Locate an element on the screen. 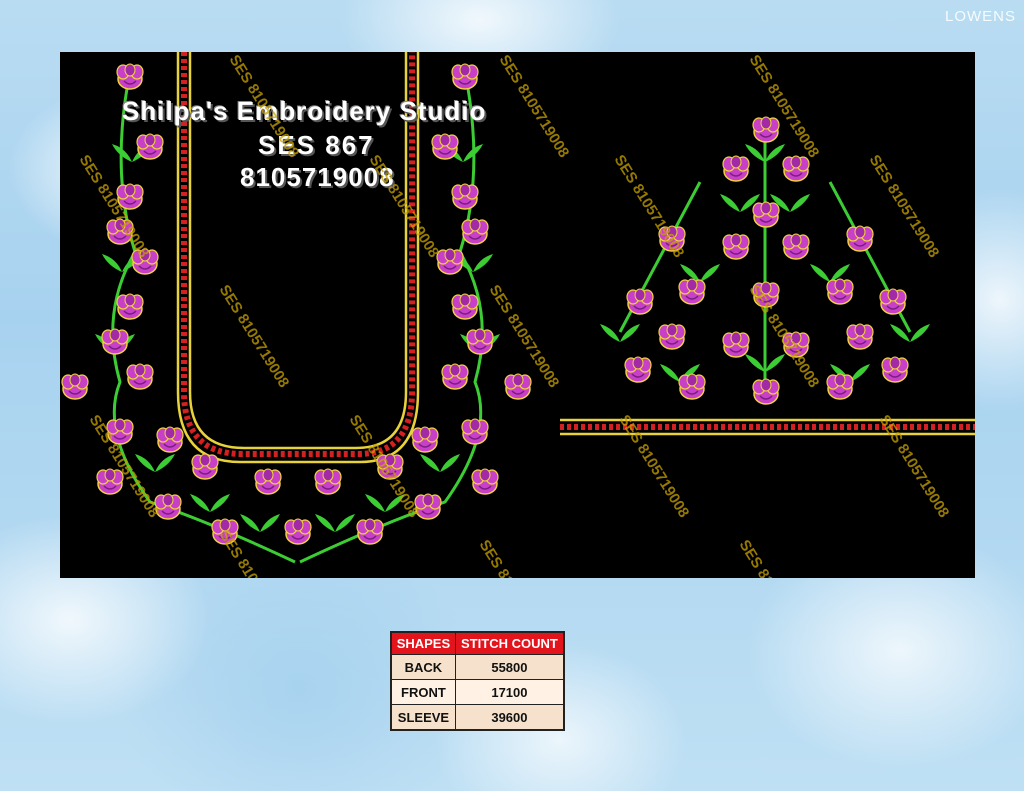  table-row: SLEEVE 39600 is located at coordinates (477, 717).